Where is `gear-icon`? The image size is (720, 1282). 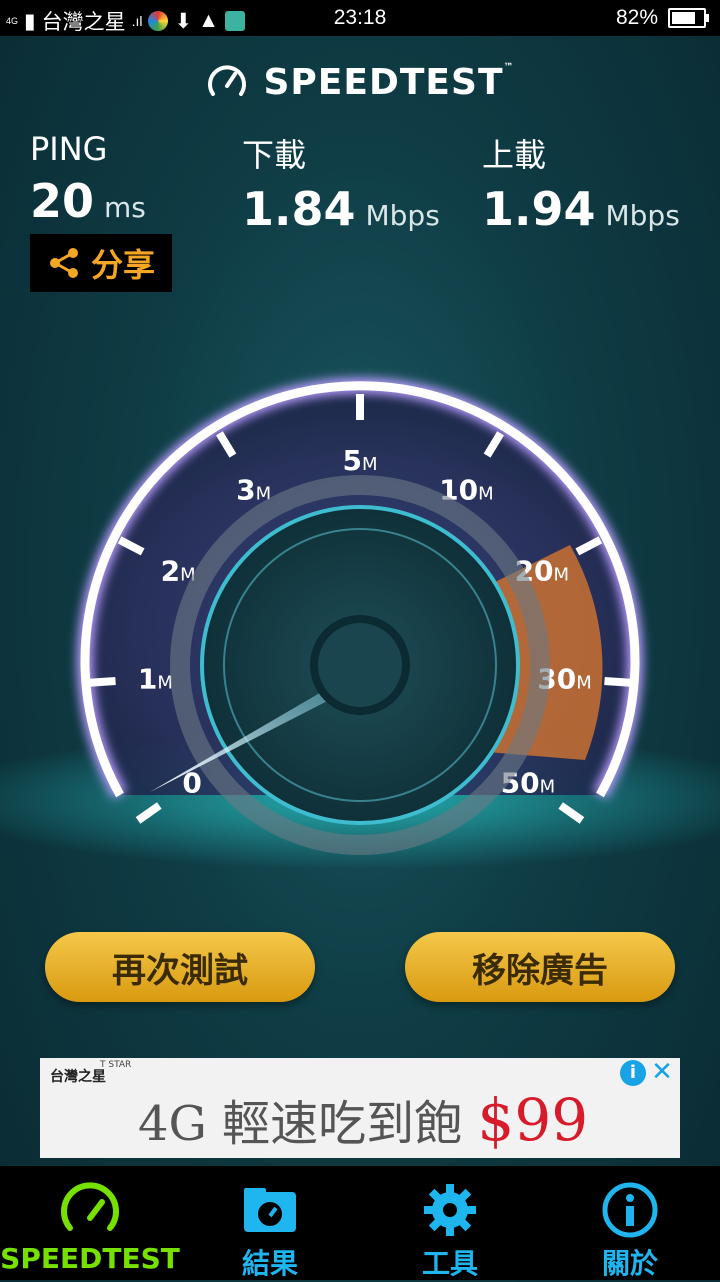 gear-icon is located at coordinates (450, 1210).